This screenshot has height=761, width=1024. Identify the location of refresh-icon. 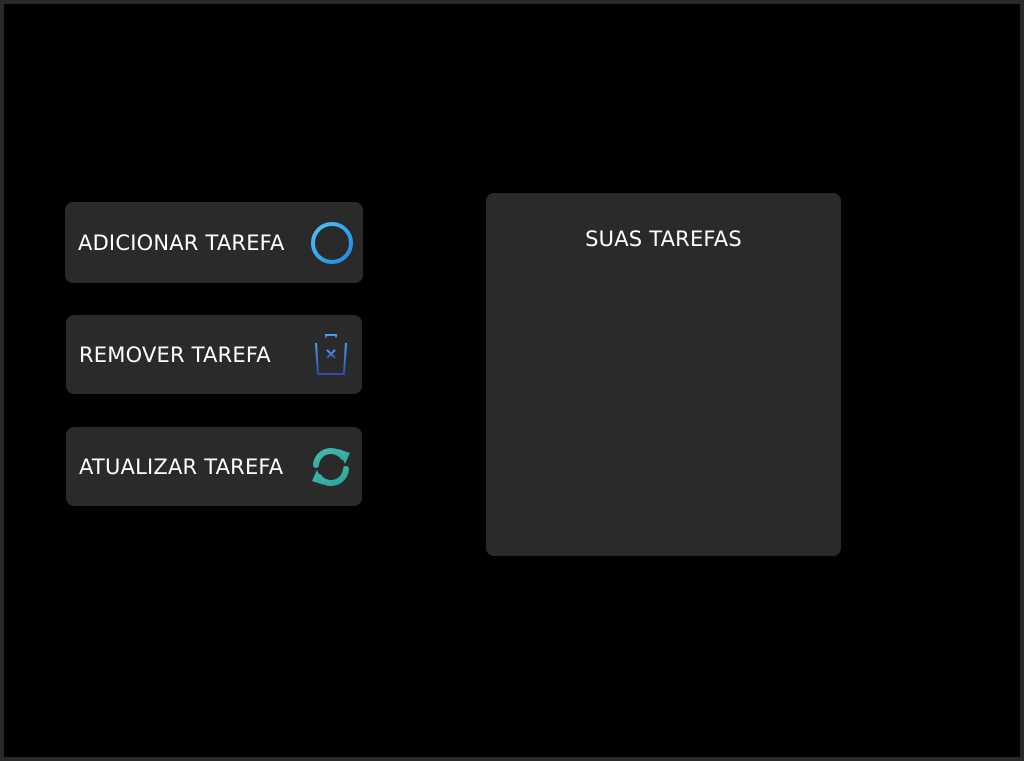
(331, 467).